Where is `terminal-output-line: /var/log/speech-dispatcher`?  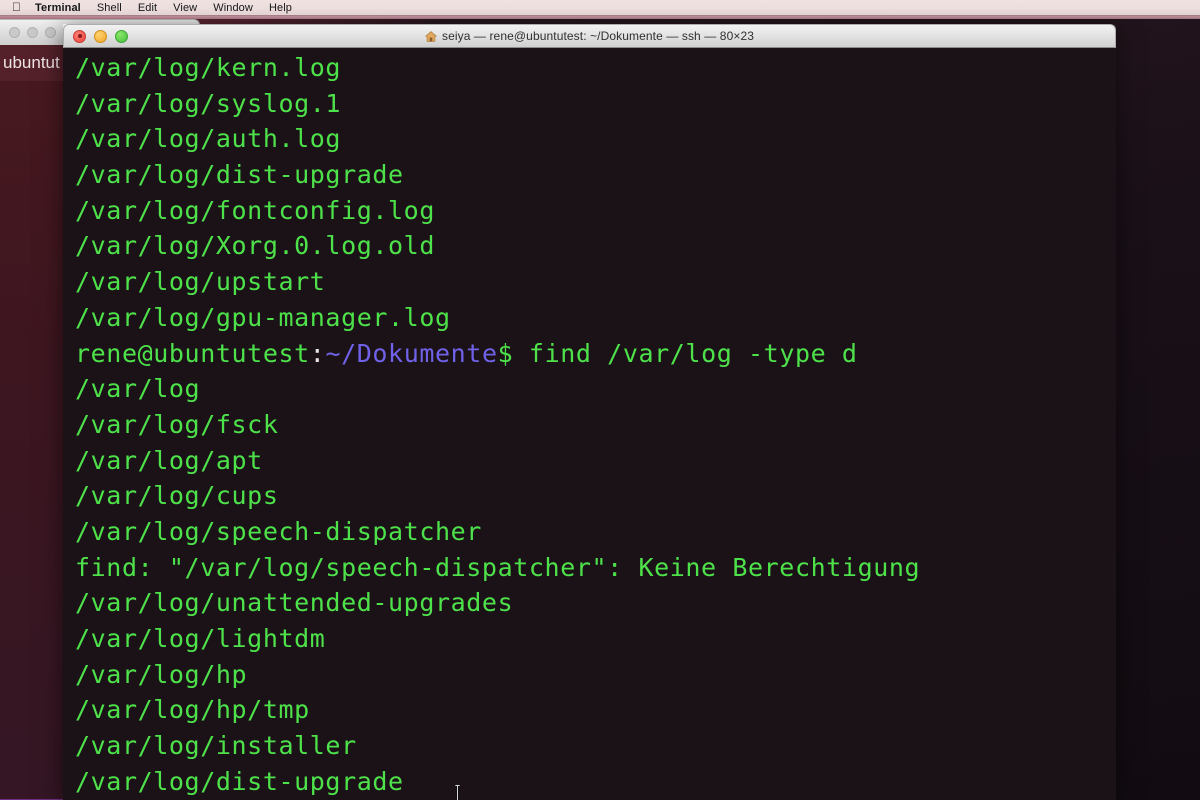
terminal-output-line: /var/log/speech-dispatcher is located at coordinates (278, 531).